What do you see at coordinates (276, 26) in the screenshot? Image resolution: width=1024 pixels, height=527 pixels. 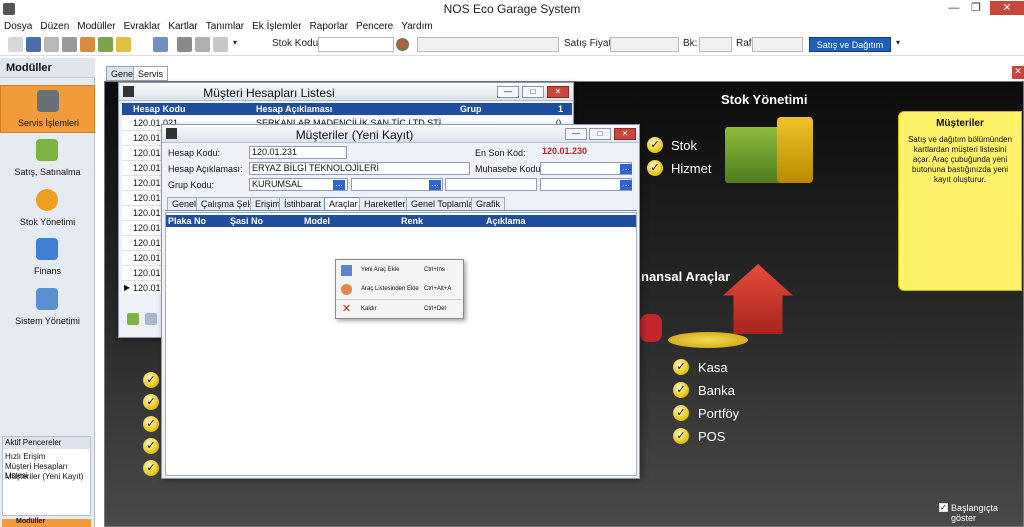 I see `menu-ek-islemler: Ek İşlemler` at bounding box center [276, 26].